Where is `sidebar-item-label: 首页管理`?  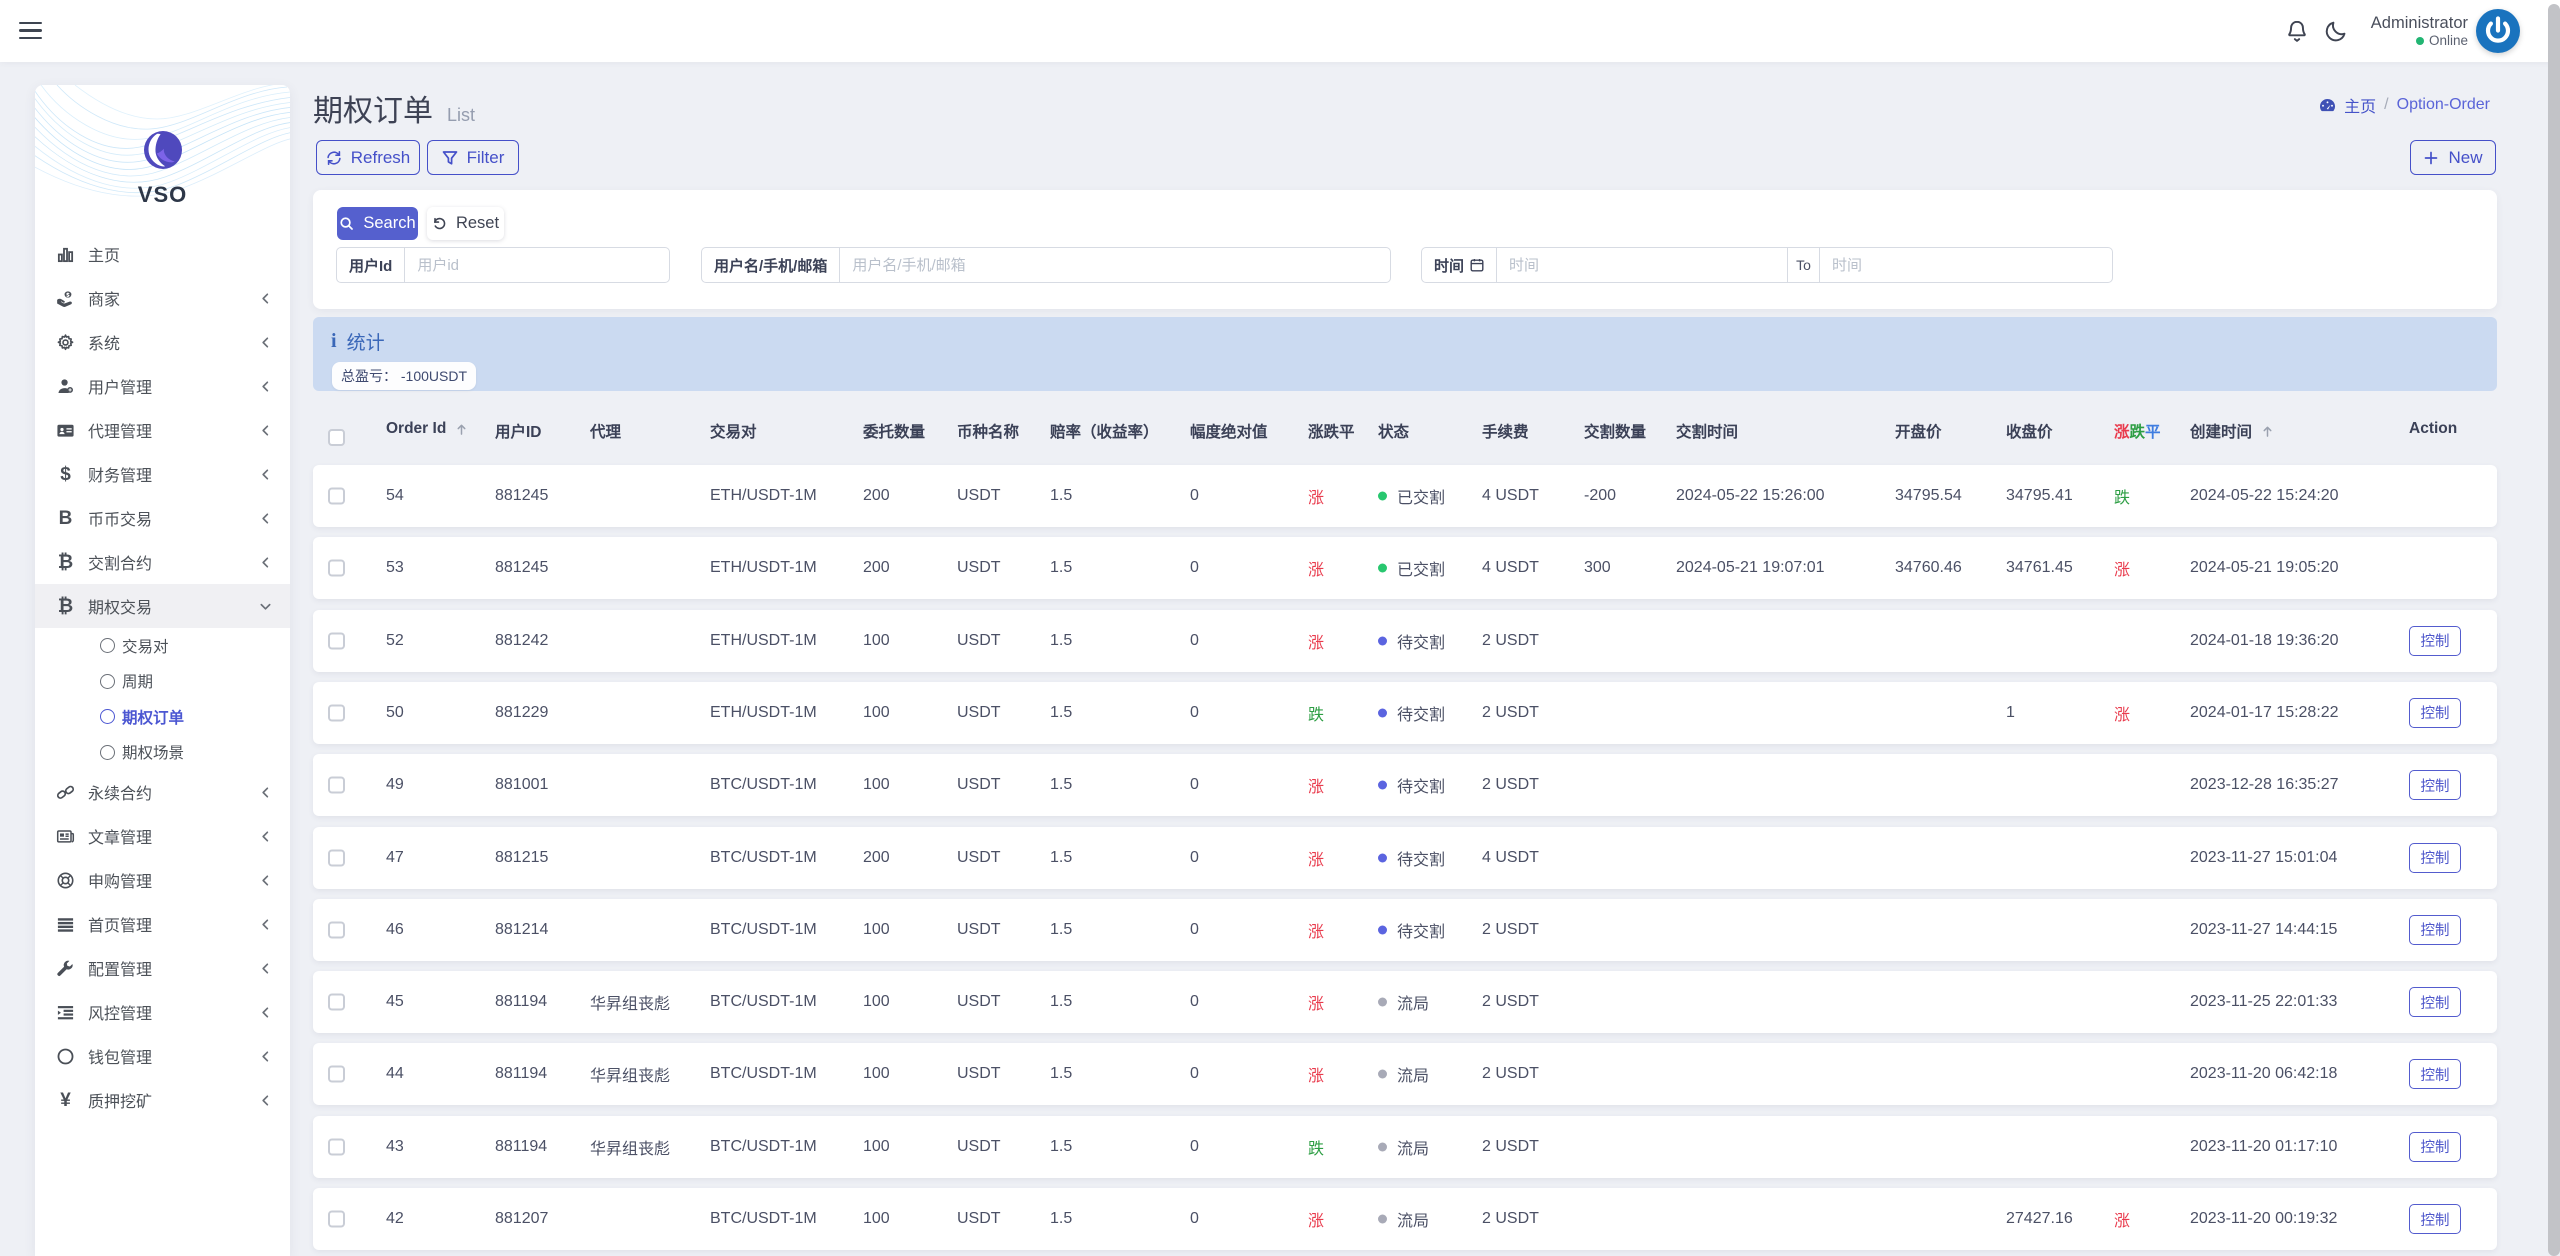
sidebar-item-label: 首页管理 is located at coordinates (120, 926).